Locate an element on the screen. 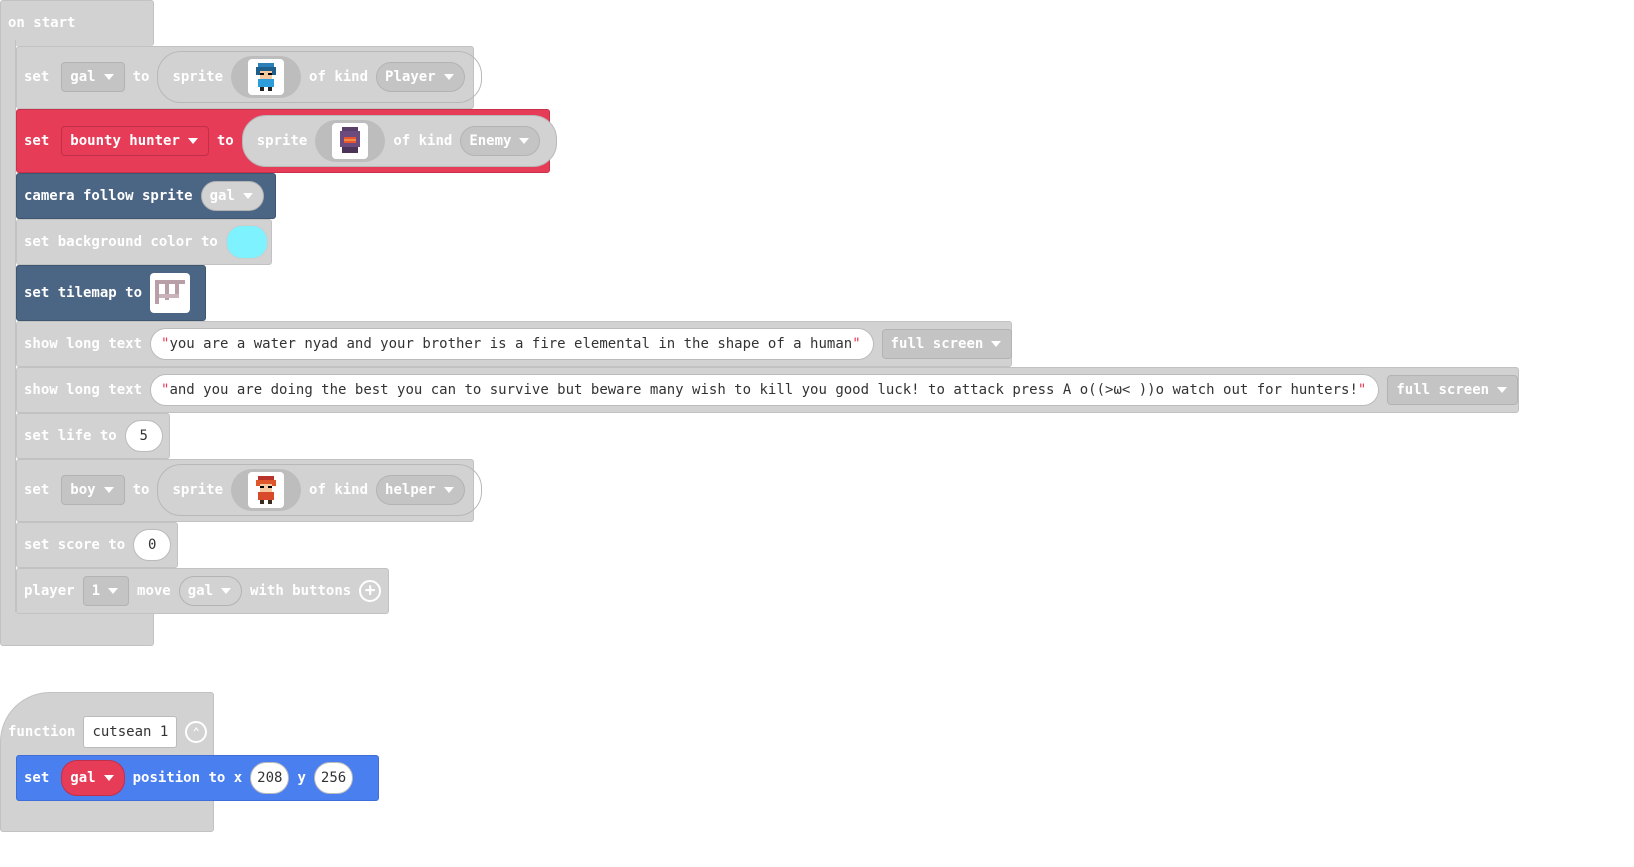 Image resolution: width=1634 pixels, height=867 pixels. background-color-label: set background color to is located at coordinates (121, 242).